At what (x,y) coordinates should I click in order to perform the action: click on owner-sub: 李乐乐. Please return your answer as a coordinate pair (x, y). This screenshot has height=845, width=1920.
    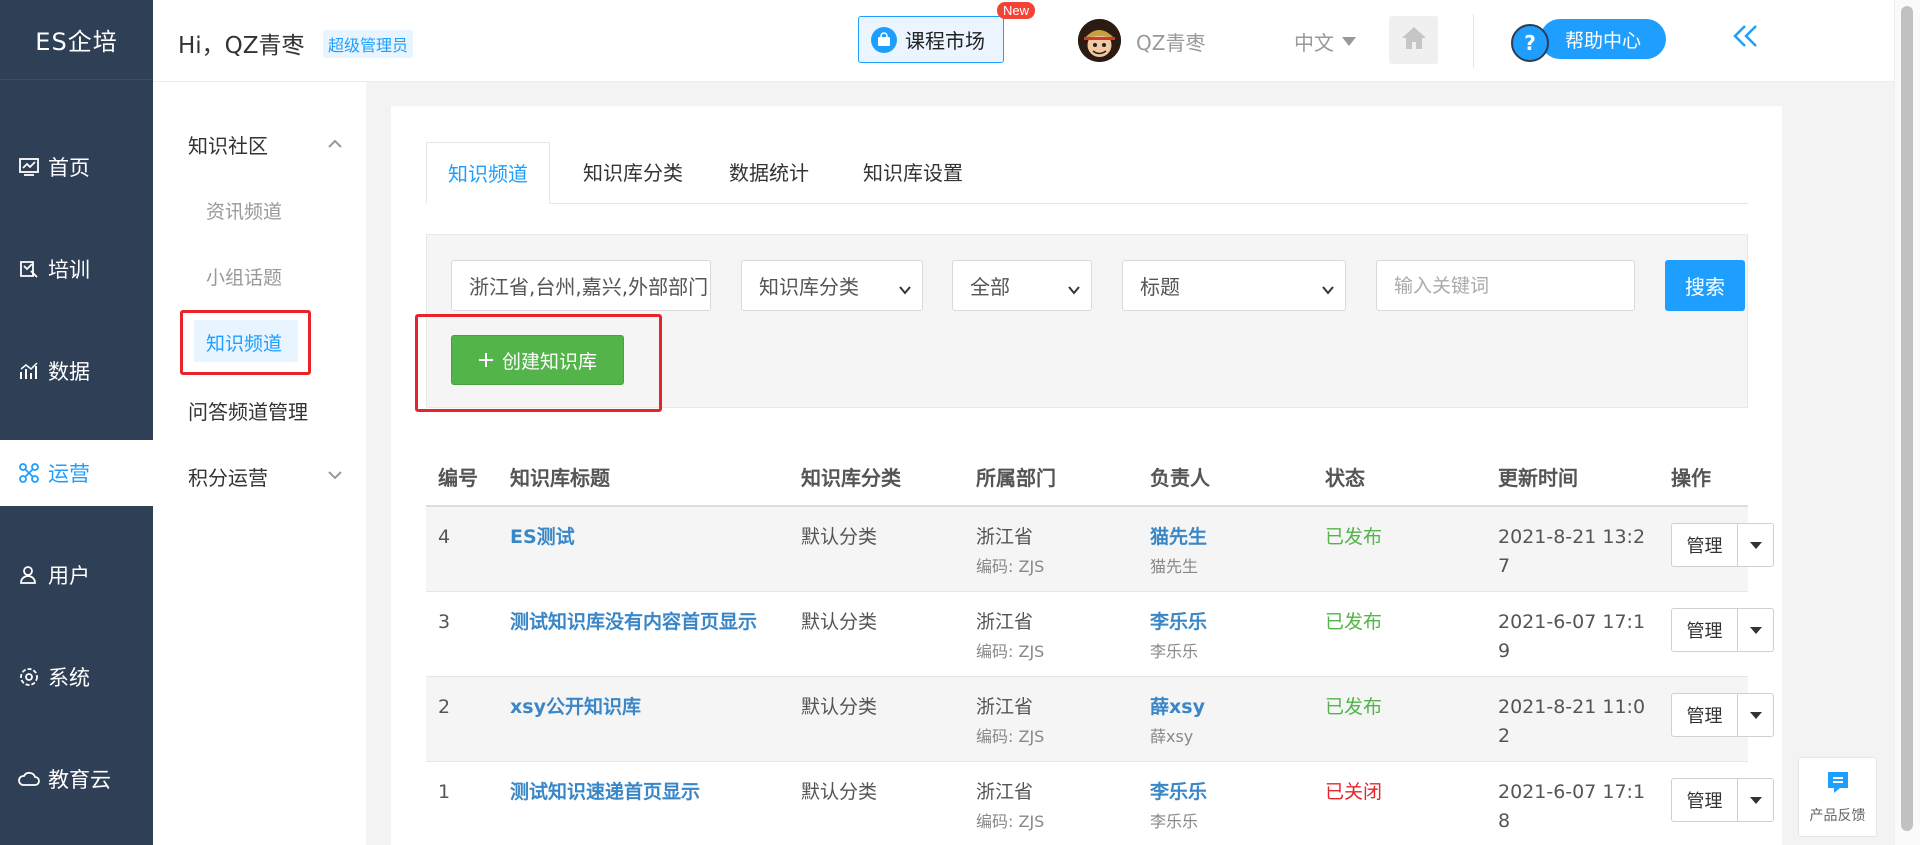
    Looking at the image, I should click on (1174, 651).